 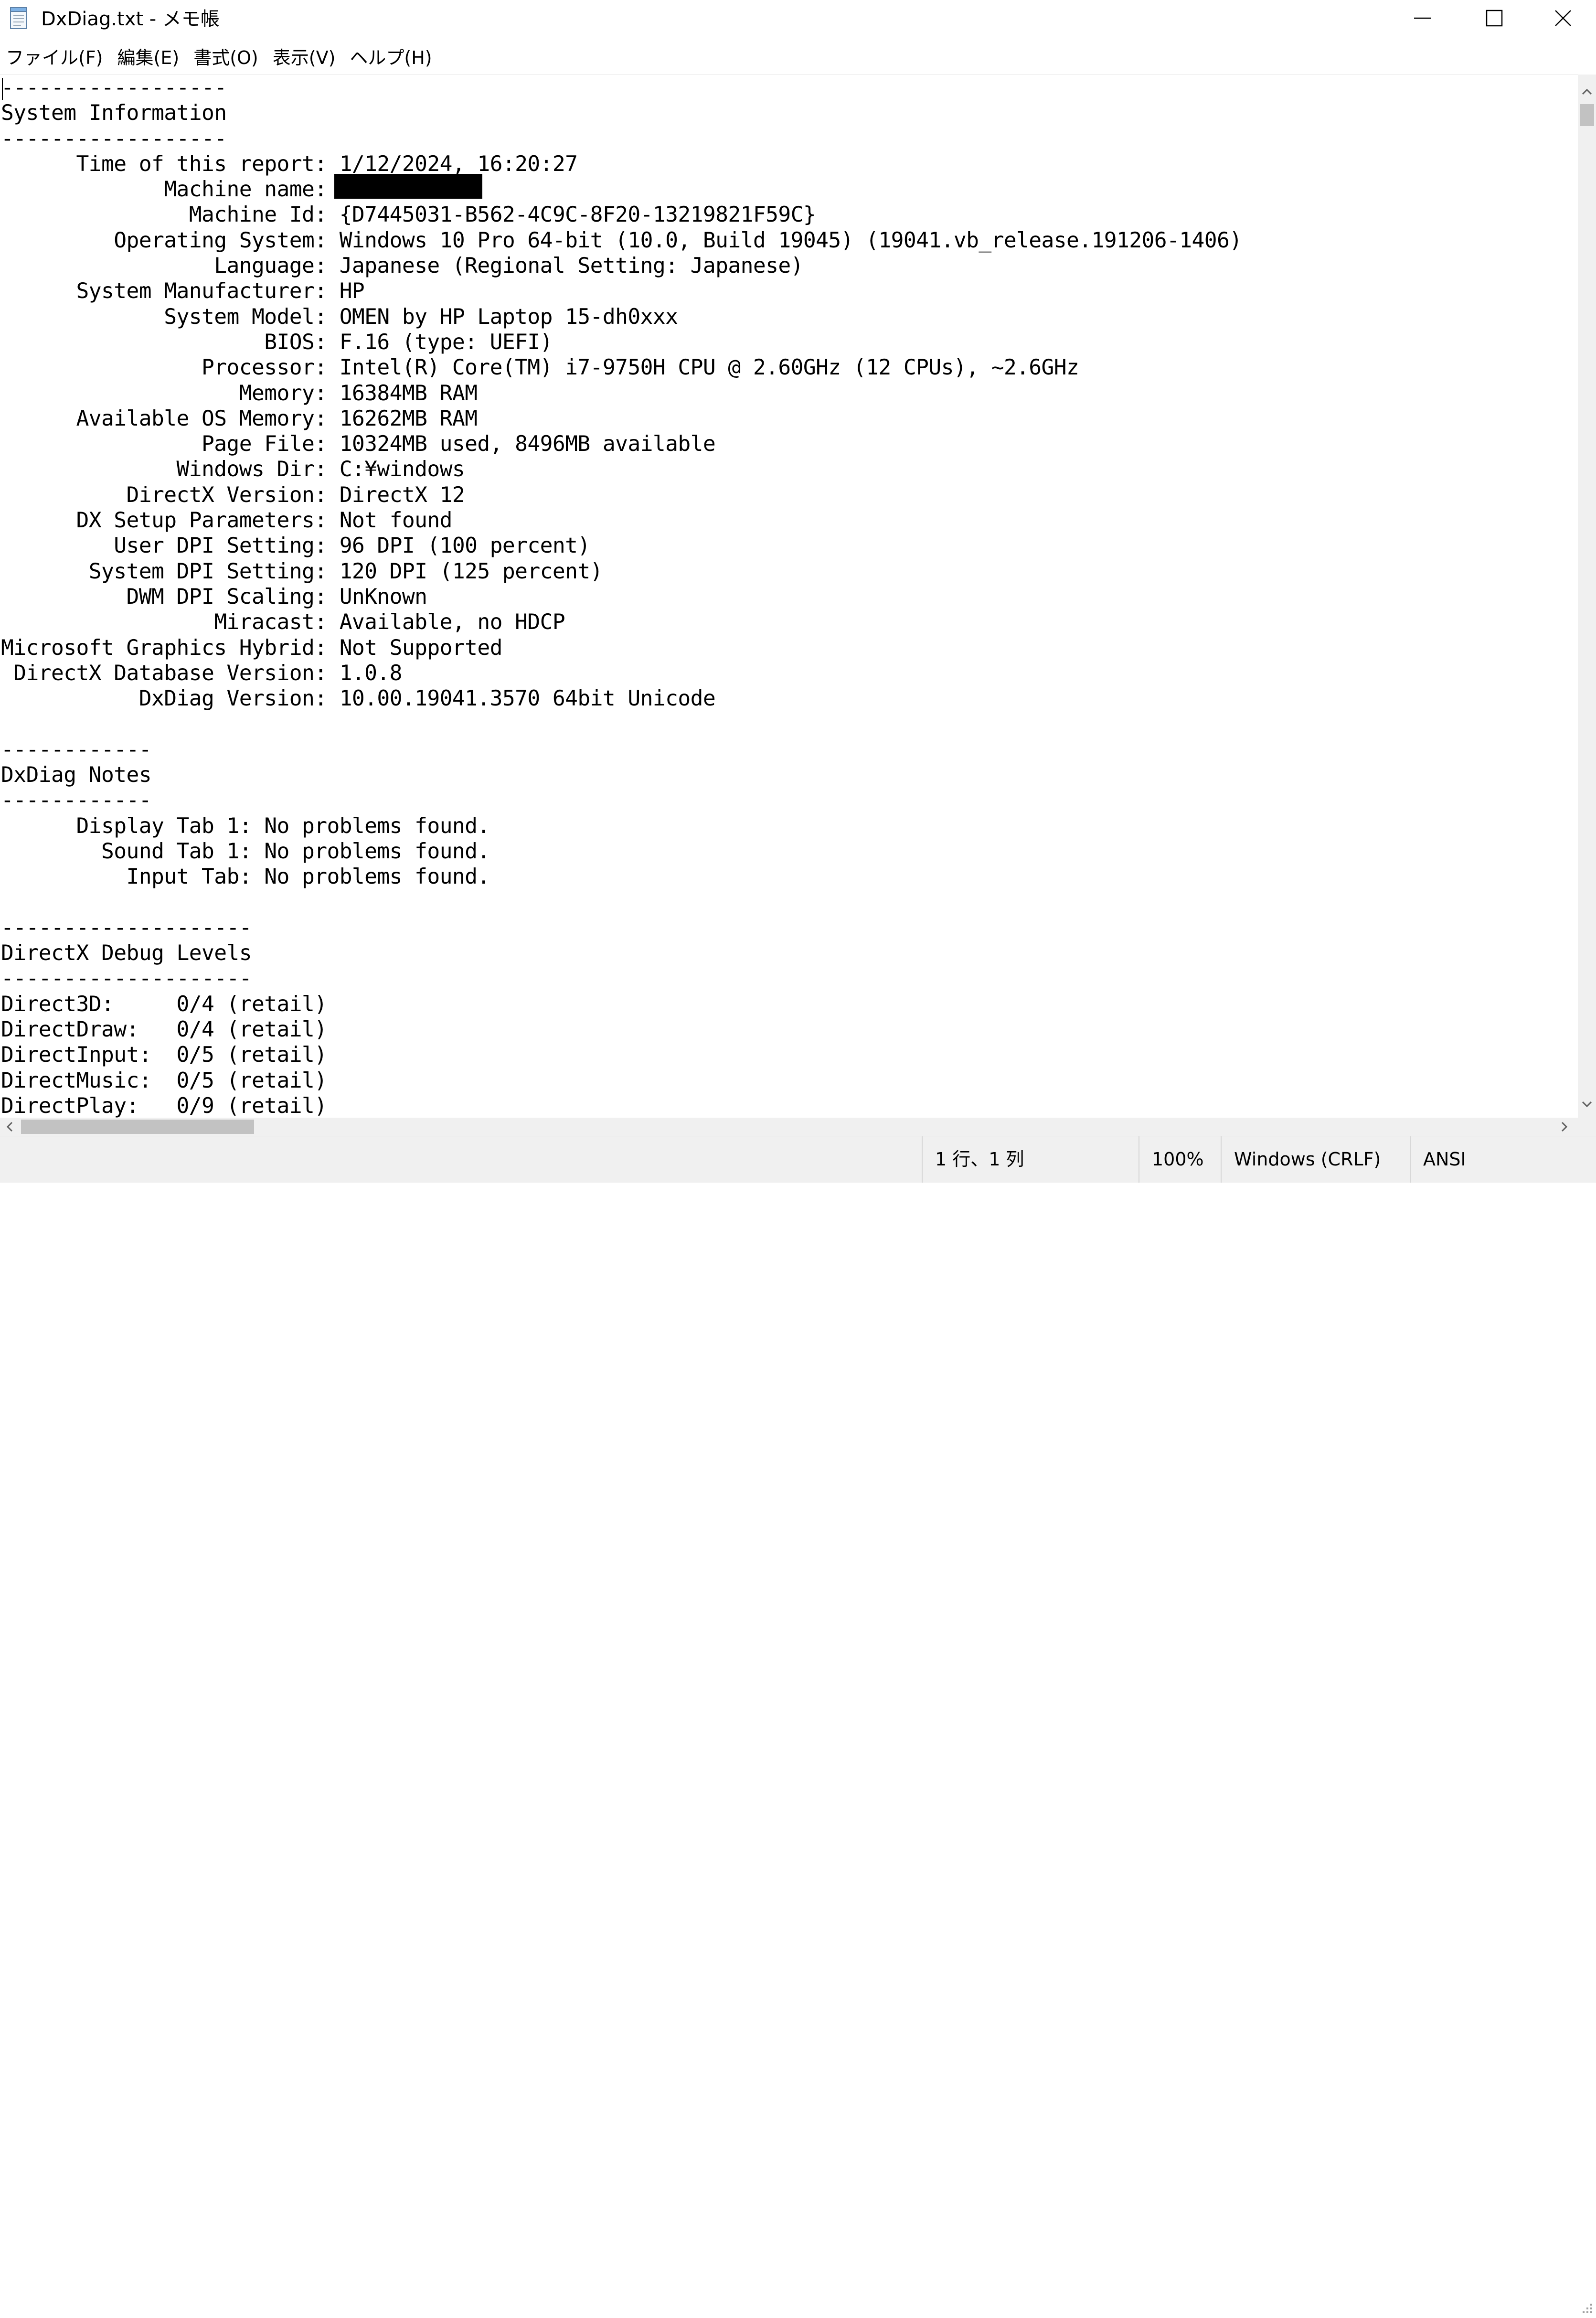 What do you see at coordinates (2, 89) in the screenshot?
I see `text-caret` at bounding box center [2, 89].